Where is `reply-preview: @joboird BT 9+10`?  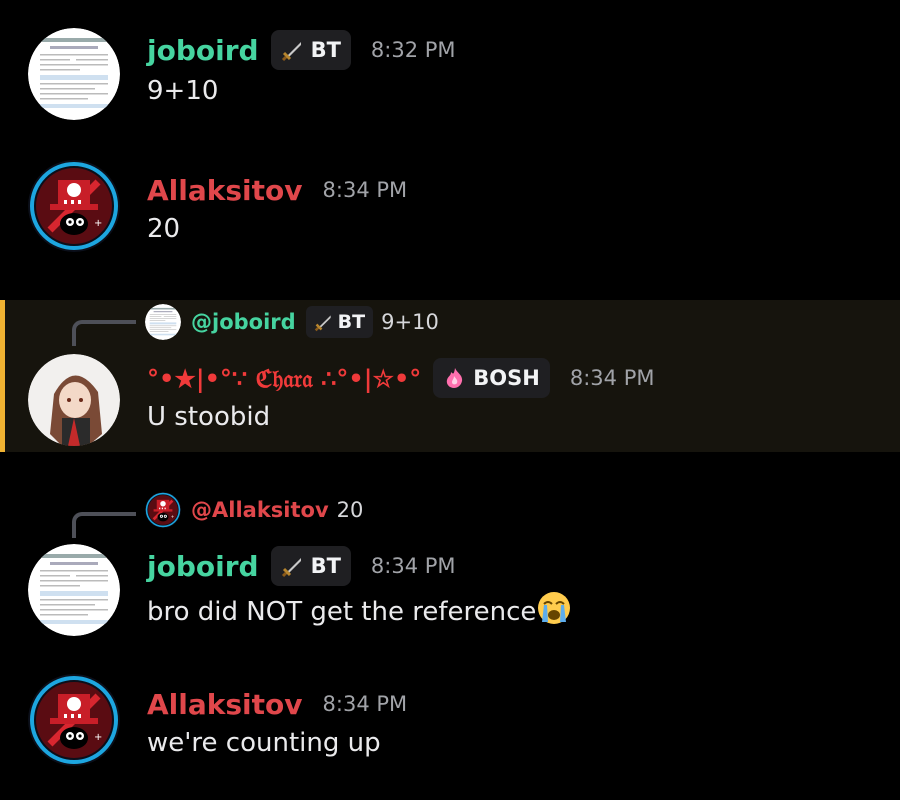 reply-preview: @joboird BT 9+10 is located at coordinates (292, 322).